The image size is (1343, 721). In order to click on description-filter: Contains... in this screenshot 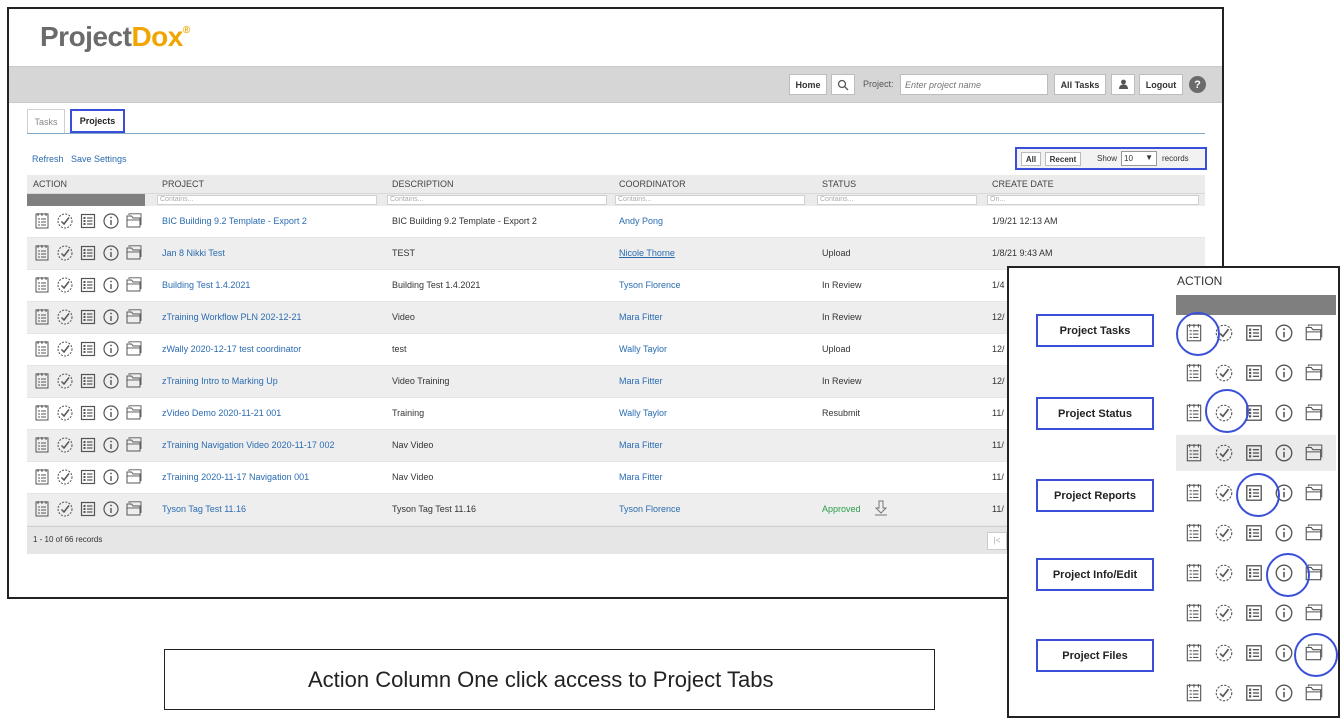, I will do `click(497, 200)`.